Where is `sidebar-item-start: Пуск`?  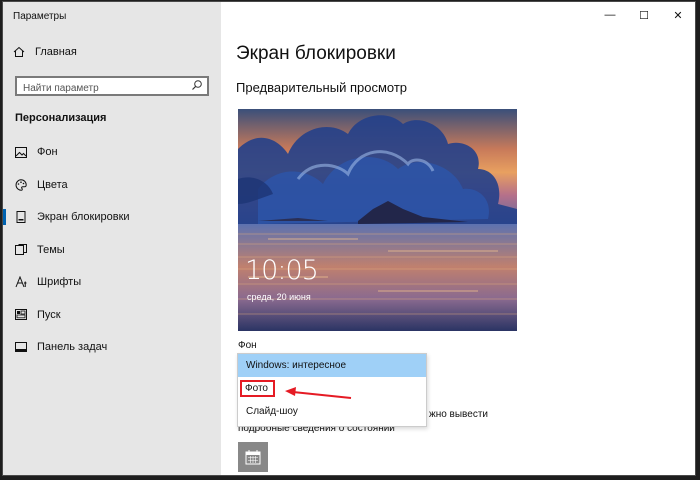 sidebar-item-start: Пуск is located at coordinates (112, 315).